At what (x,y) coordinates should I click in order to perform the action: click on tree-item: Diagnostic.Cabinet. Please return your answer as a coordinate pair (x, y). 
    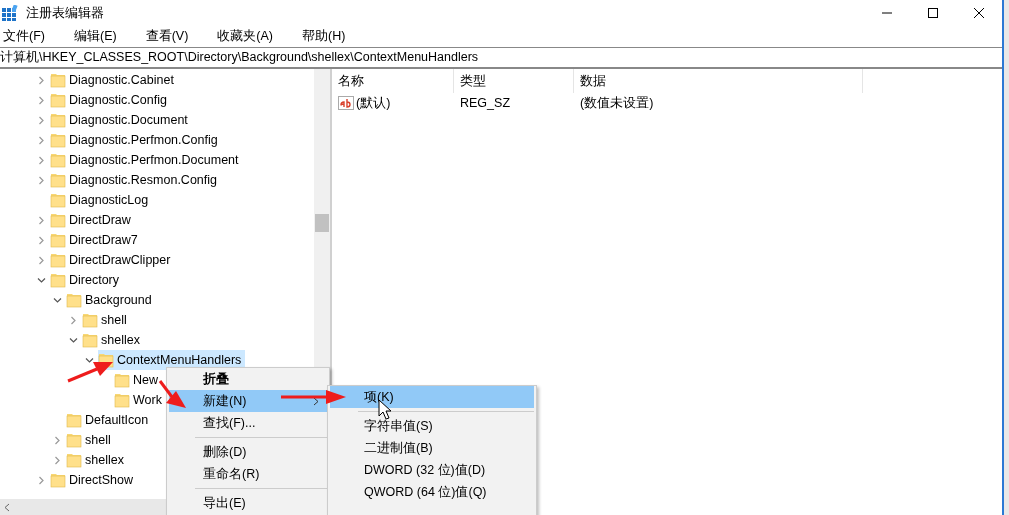
    Looking at the image, I should click on (114, 80).